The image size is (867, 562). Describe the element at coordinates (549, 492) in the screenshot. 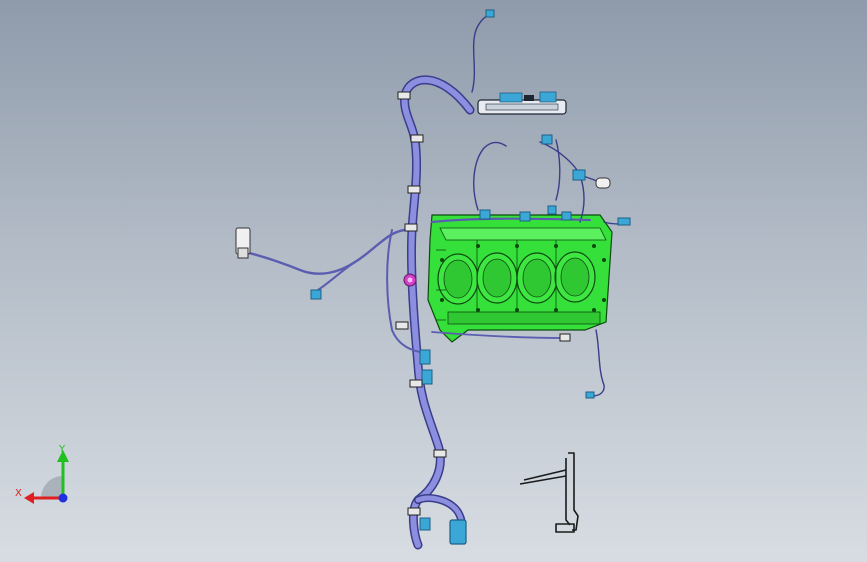

I see `standalone-bracket` at that location.